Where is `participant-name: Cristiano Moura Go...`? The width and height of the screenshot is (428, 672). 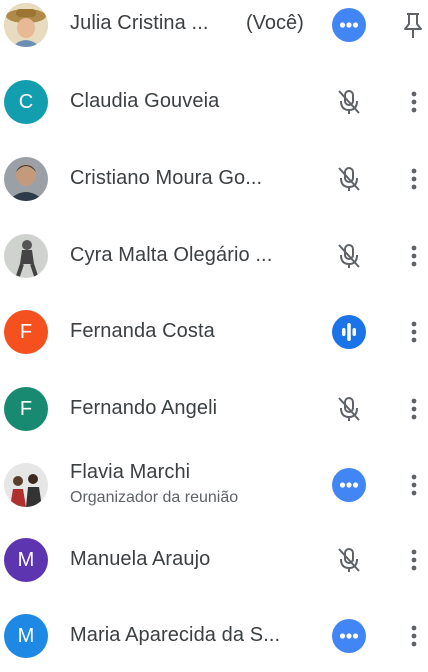
participant-name: Cristiano Moura Go... is located at coordinates (166, 178).